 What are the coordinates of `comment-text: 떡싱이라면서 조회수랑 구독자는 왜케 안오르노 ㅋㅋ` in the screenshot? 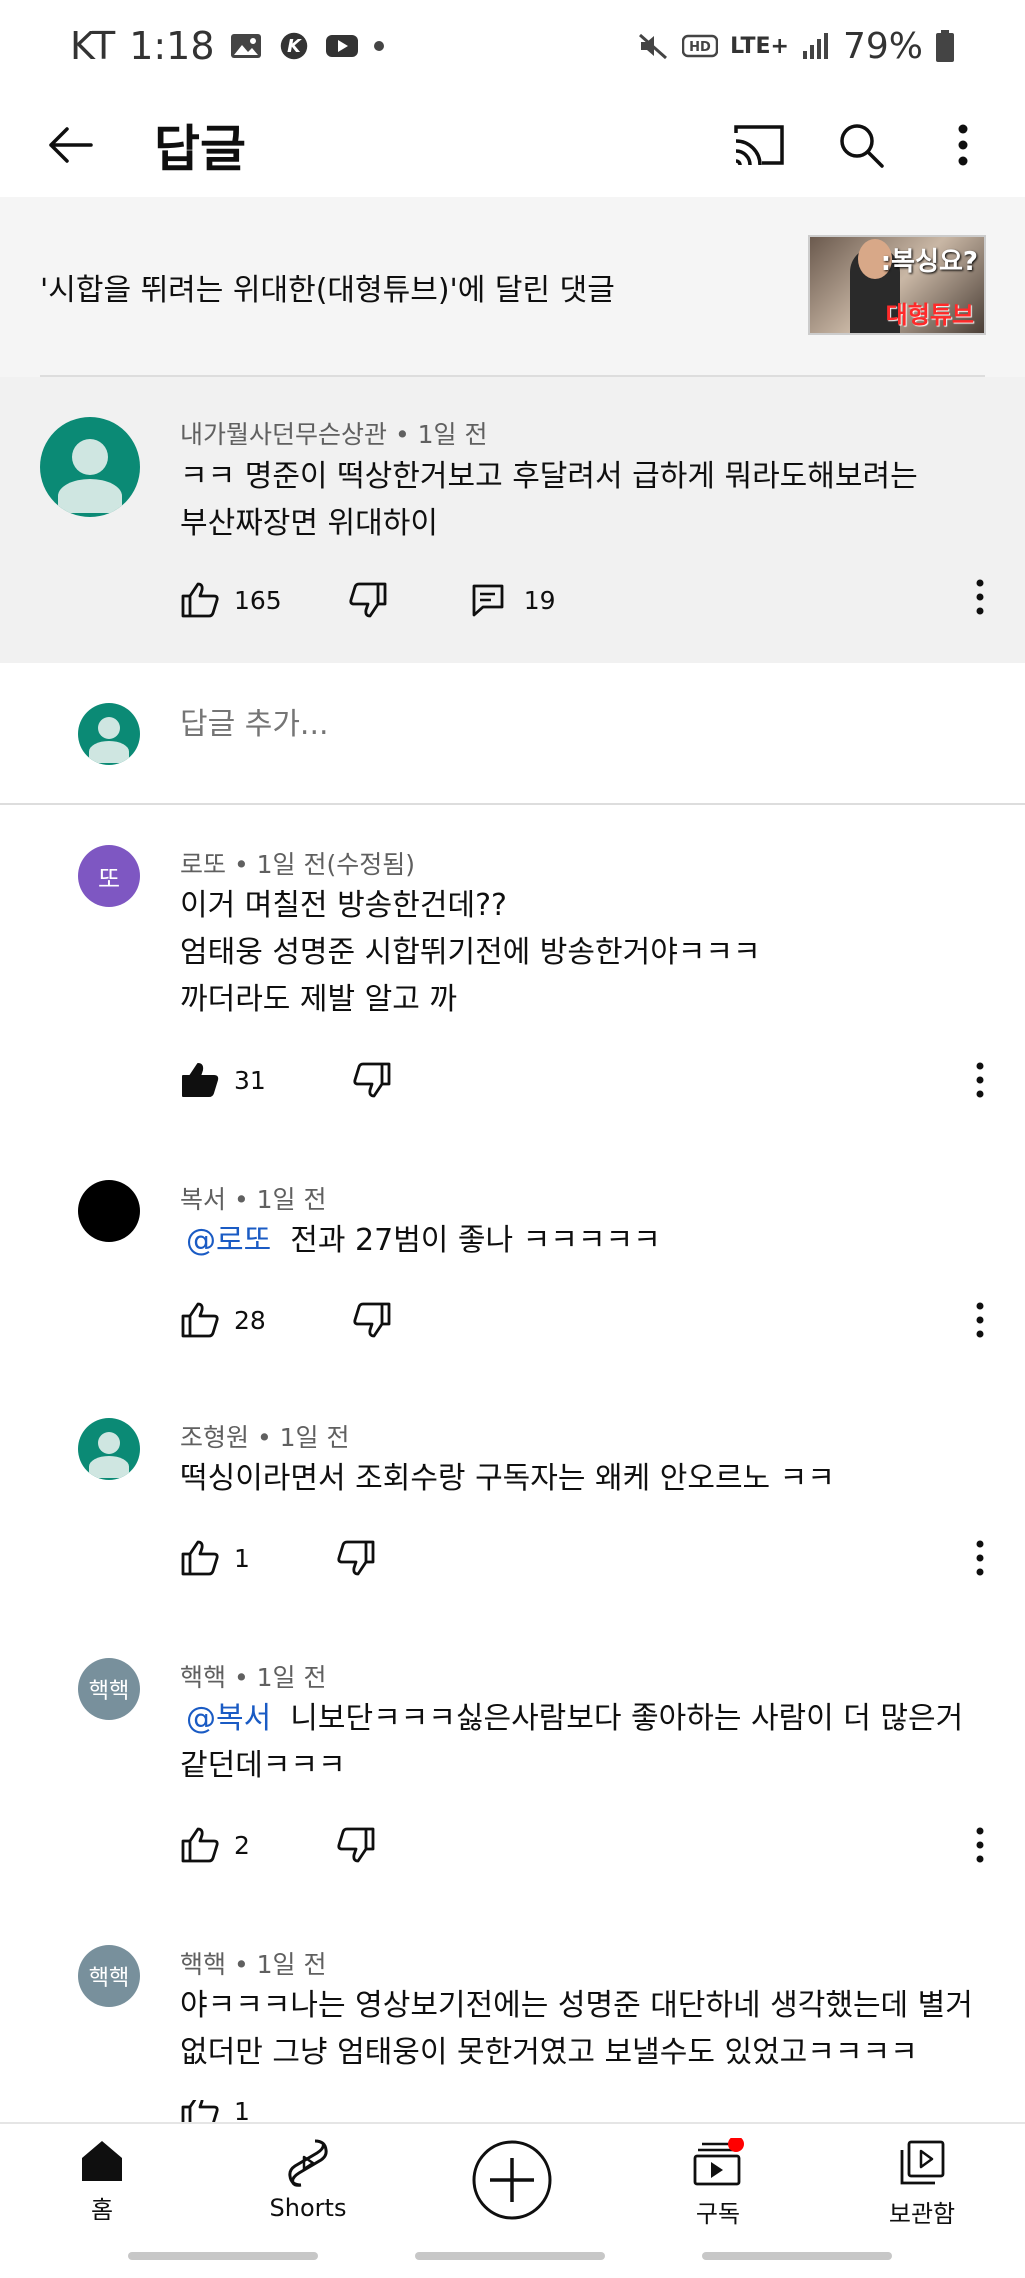 It's located at (507, 1478).